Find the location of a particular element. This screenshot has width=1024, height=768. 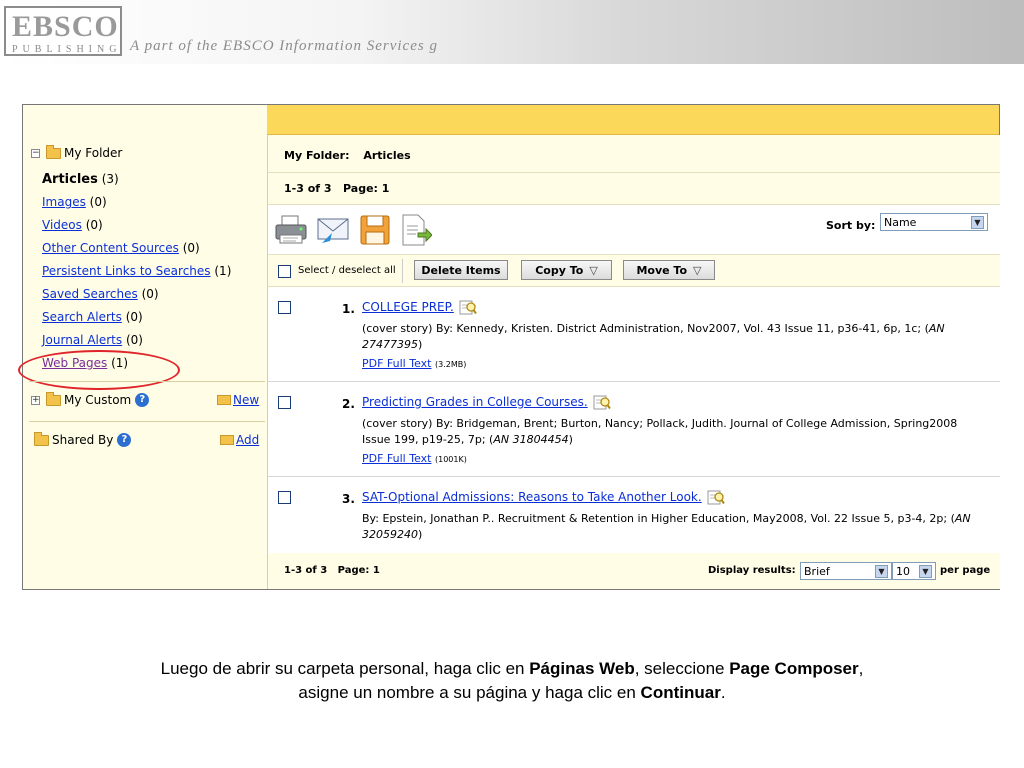

delete-items-button: Delete Items is located at coordinates (461, 270).